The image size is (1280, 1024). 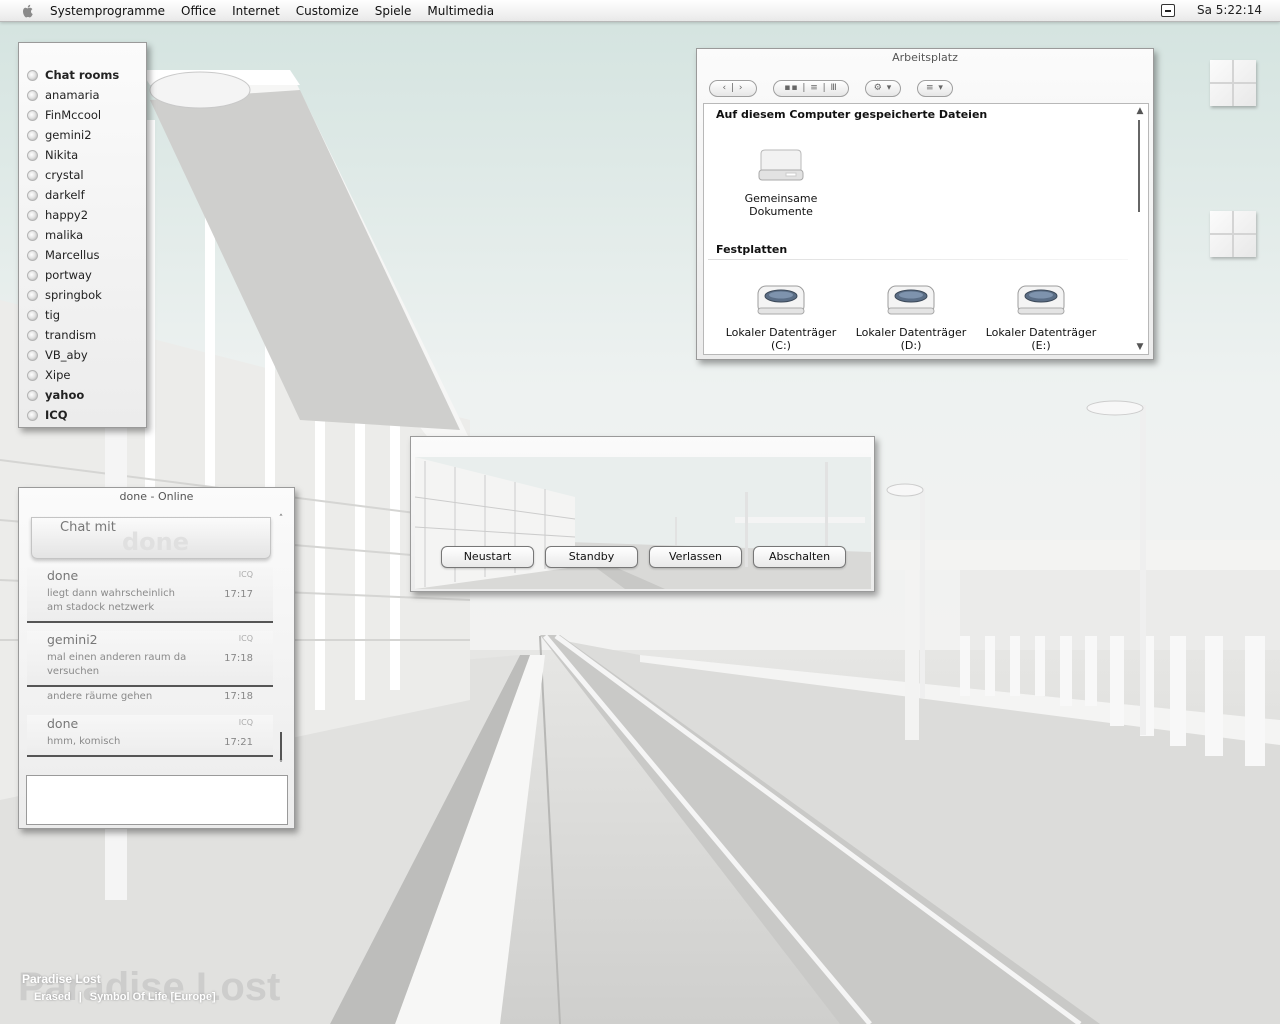 What do you see at coordinates (1041, 316) in the screenshot?
I see `drive-e: Lokaler Datenträger (E:)` at bounding box center [1041, 316].